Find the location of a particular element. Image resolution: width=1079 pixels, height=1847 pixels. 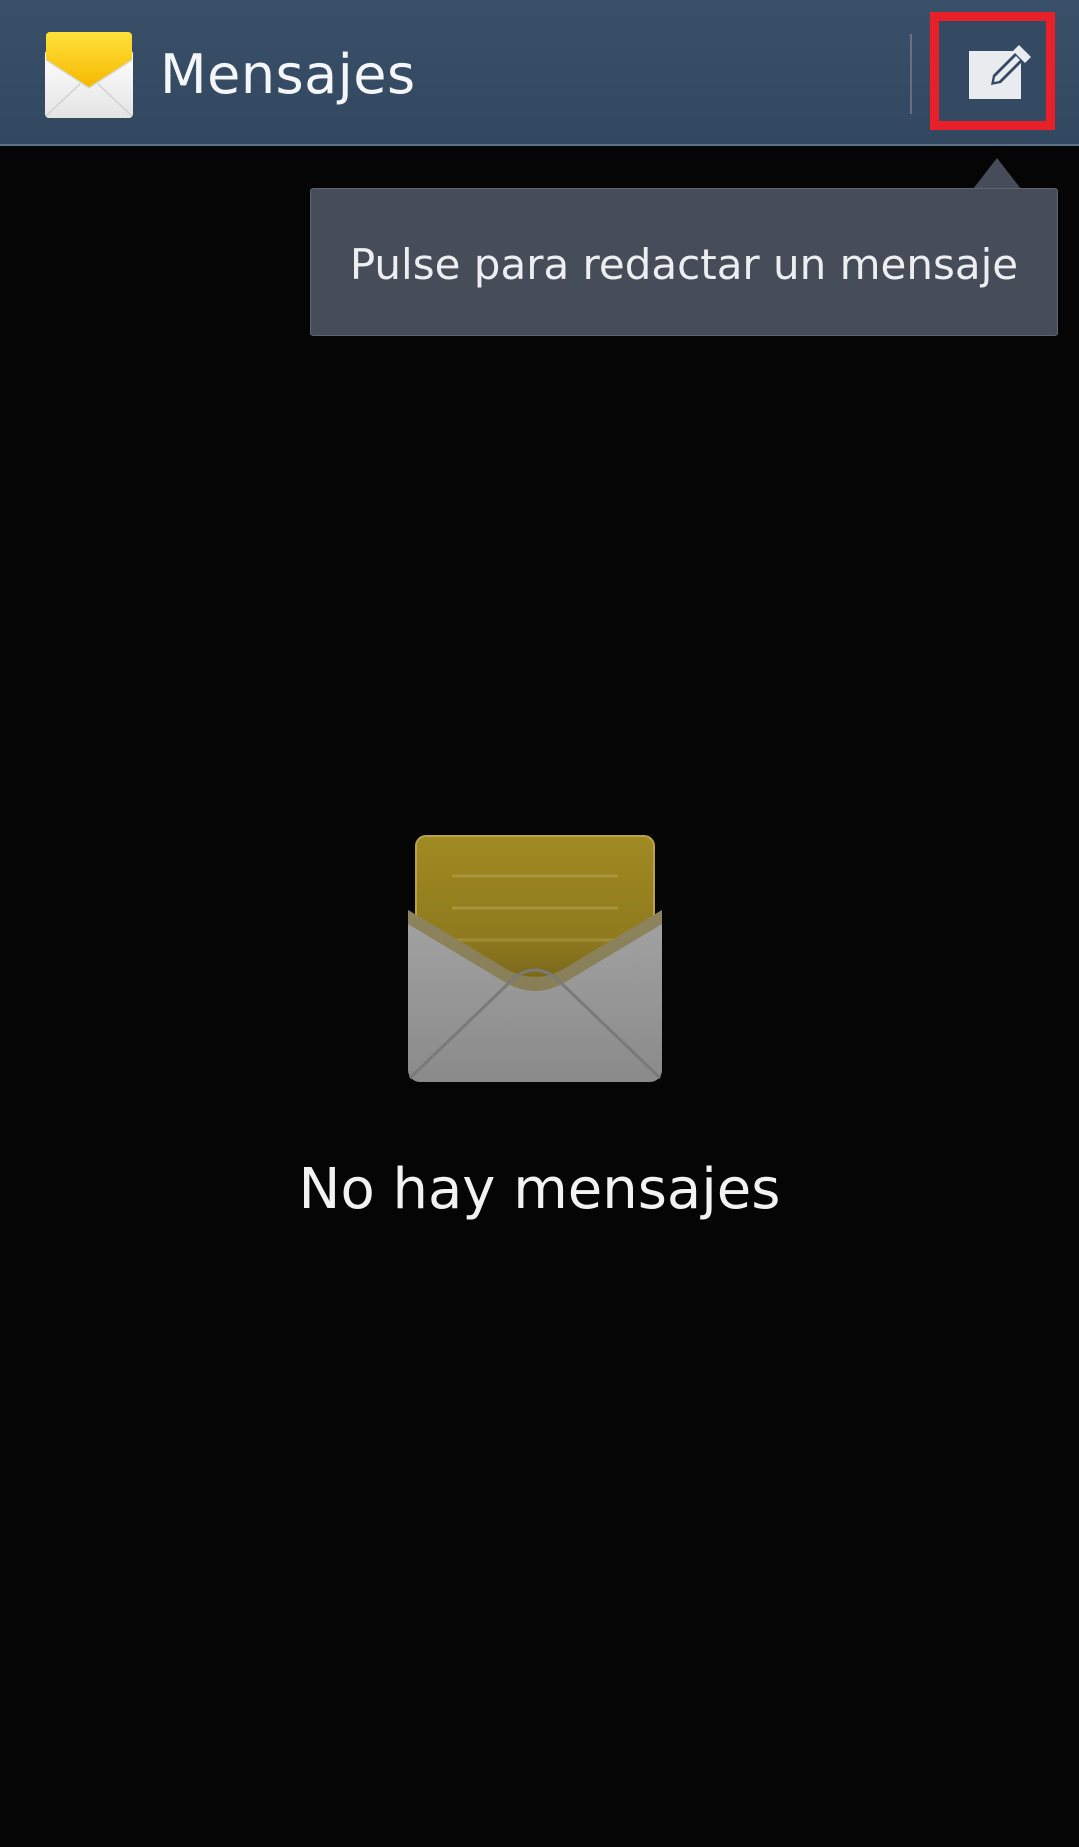

compose-message-button is located at coordinates (992, 71).